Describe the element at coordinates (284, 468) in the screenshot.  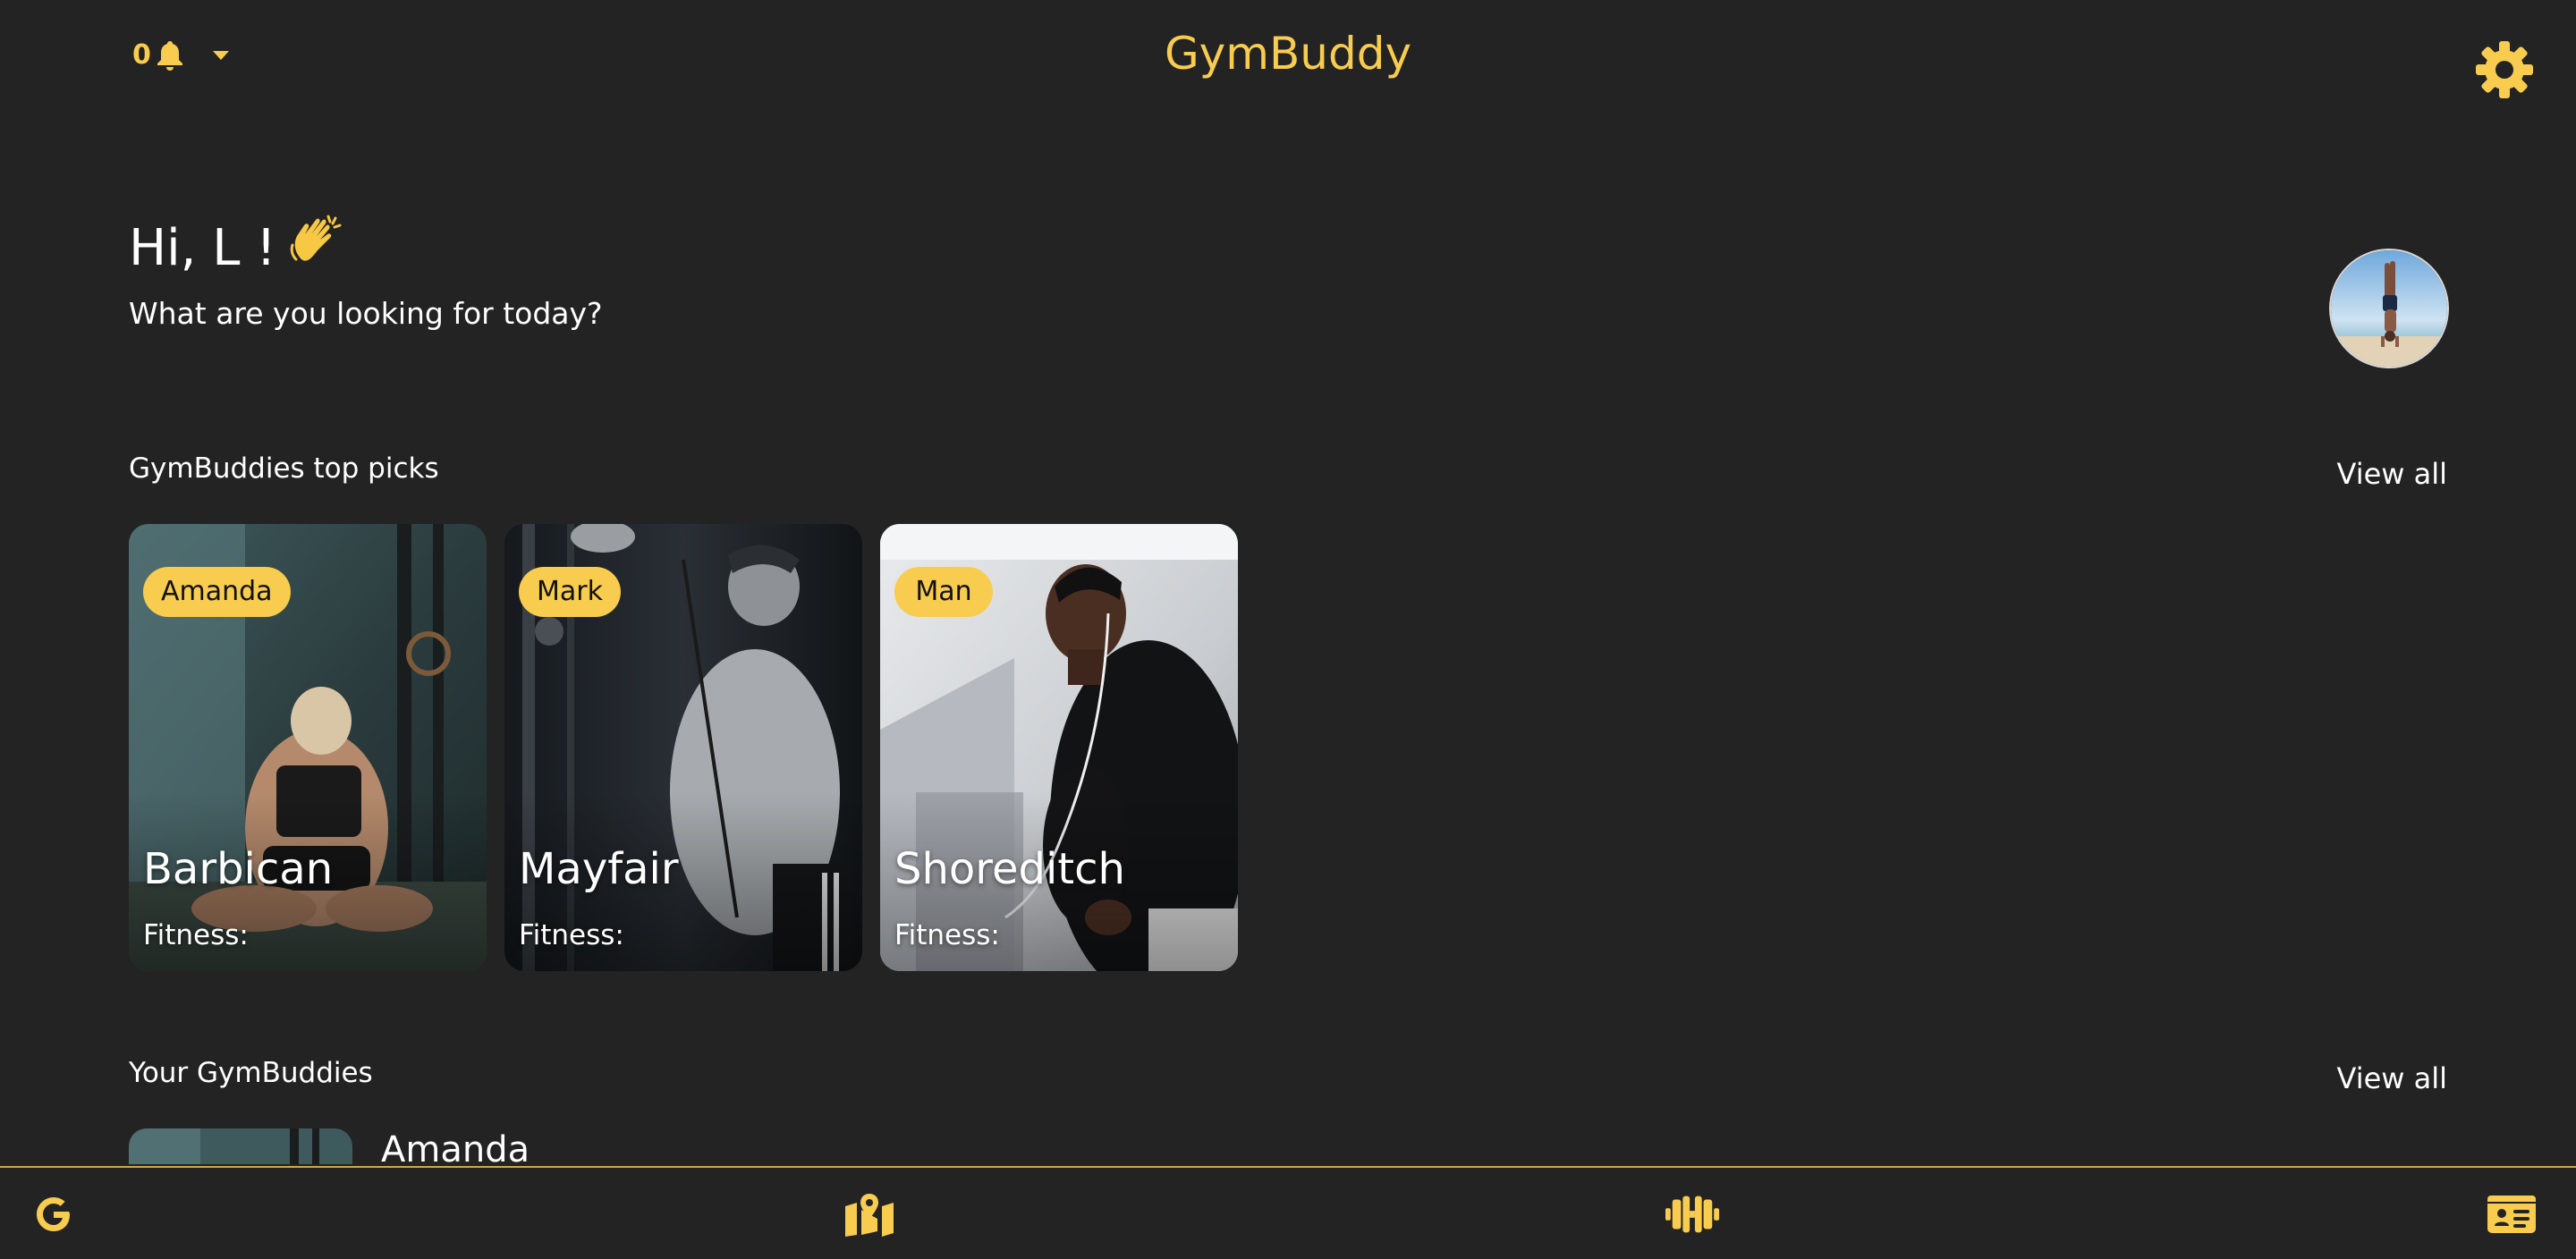
I see `top-picks-title: GymBuddies top picks` at that location.